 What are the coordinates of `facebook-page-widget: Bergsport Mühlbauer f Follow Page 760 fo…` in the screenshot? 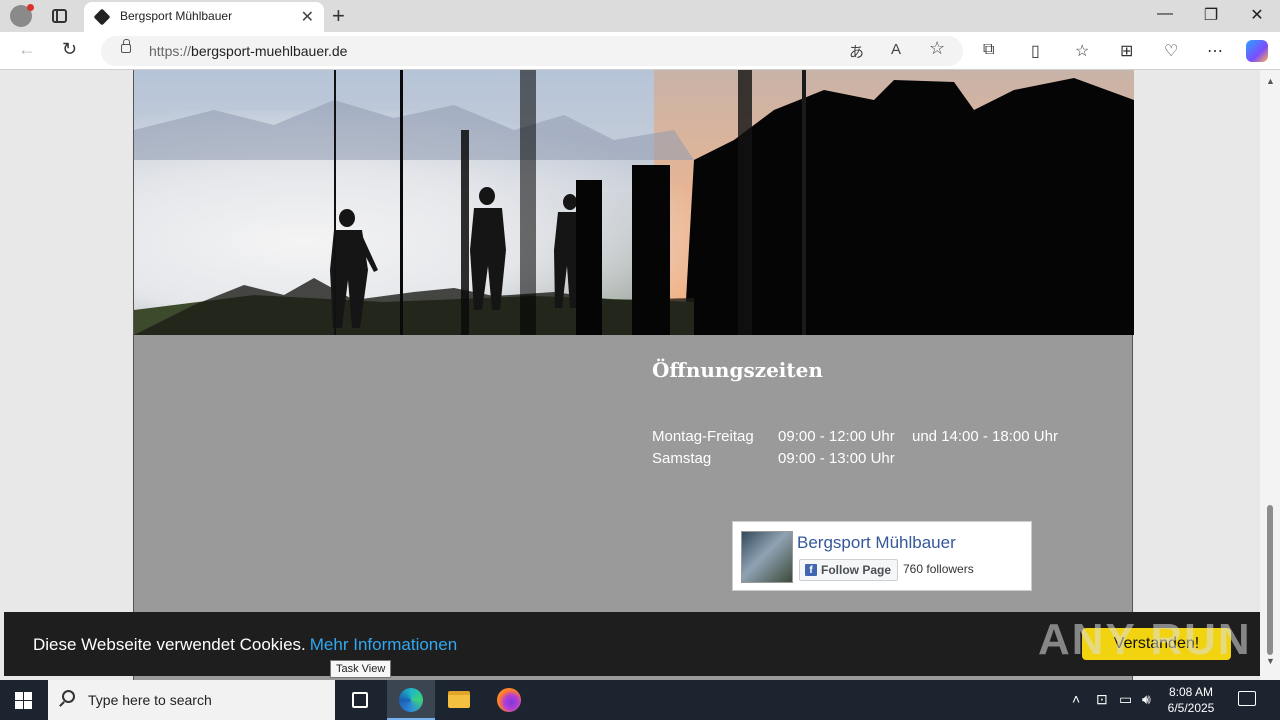 It's located at (882, 556).